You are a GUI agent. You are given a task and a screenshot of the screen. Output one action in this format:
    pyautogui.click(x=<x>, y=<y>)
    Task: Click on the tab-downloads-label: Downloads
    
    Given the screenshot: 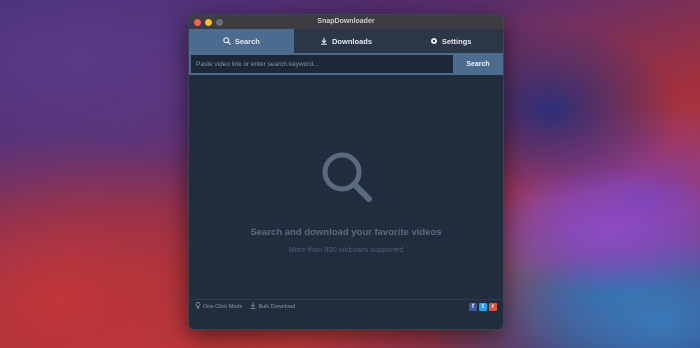 What is the action you would take?
    pyautogui.click(x=352, y=41)
    